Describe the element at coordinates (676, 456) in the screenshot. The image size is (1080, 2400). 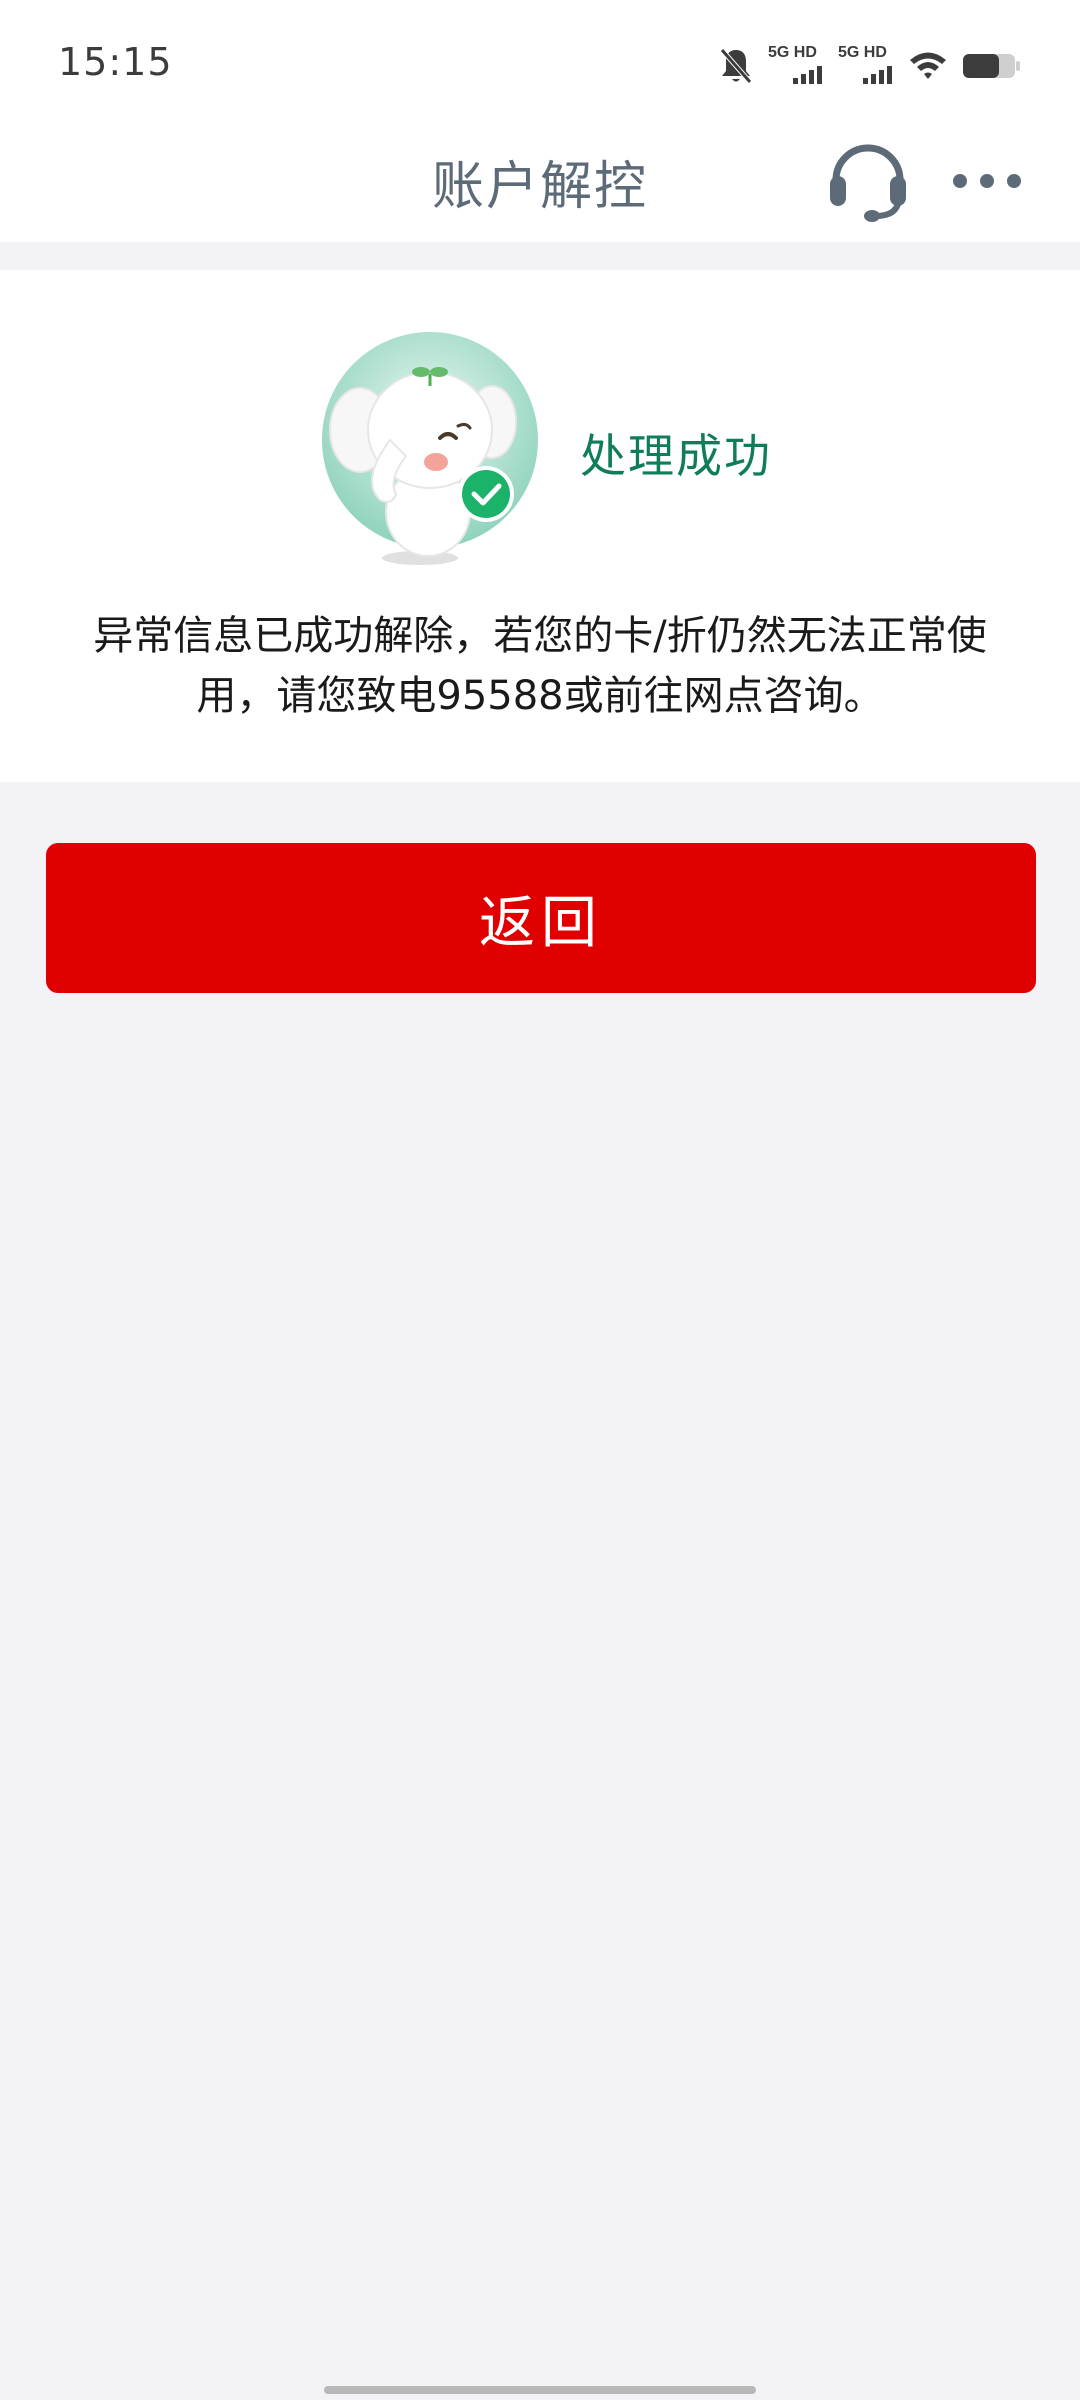
I see `result-status: 处理成功` at that location.